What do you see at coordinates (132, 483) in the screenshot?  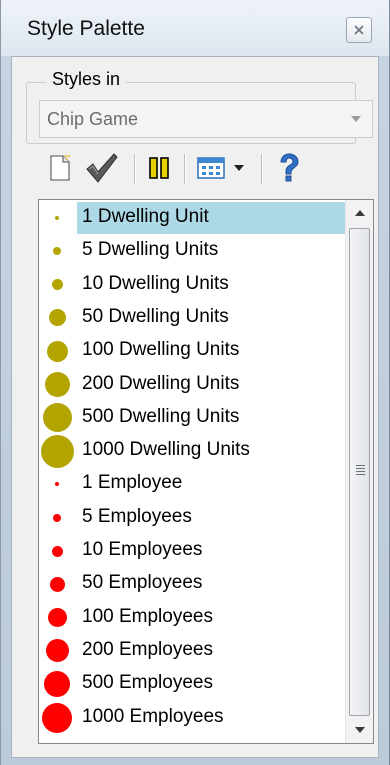 I see `list-item-label: 1 Employee` at bounding box center [132, 483].